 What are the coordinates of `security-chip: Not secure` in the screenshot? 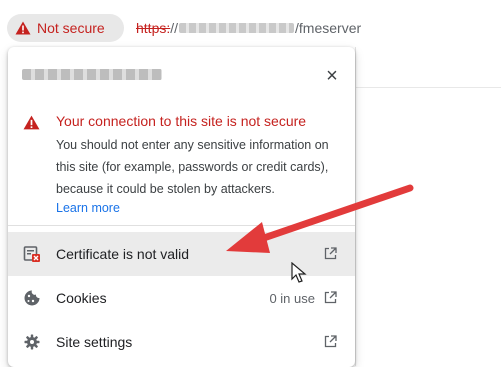 It's located at (65, 28).